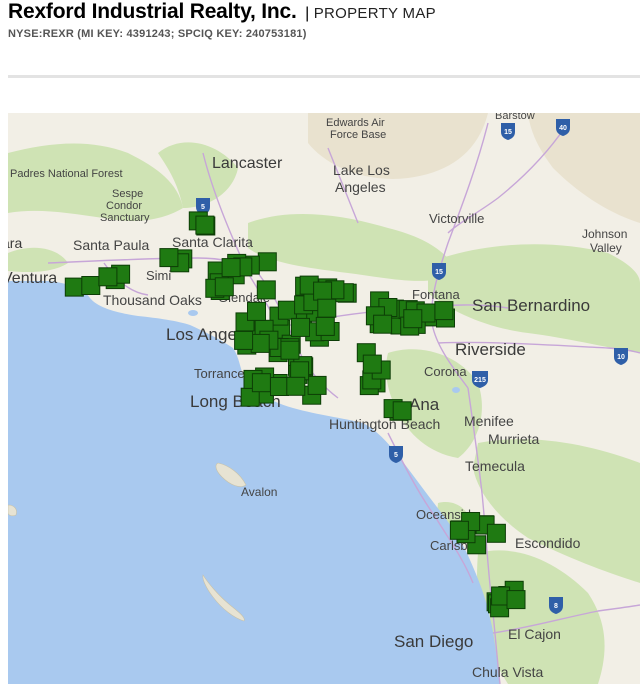 This screenshot has height=684, width=640. What do you see at coordinates (384, 424) in the screenshot?
I see `place-label: Huntington Beach` at bounding box center [384, 424].